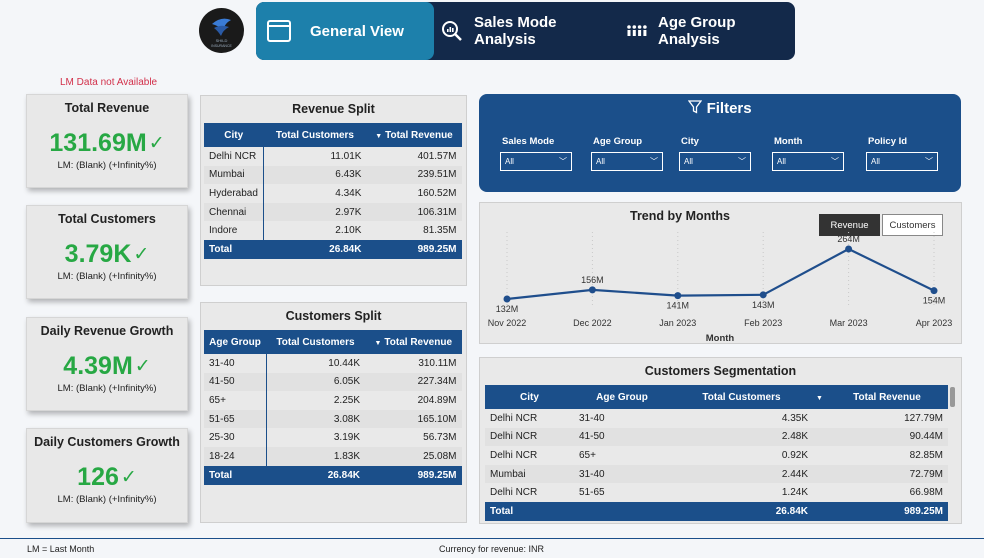  What do you see at coordinates (697, 31) in the screenshot?
I see `tab-label: Age Group Analysis` at bounding box center [697, 31].